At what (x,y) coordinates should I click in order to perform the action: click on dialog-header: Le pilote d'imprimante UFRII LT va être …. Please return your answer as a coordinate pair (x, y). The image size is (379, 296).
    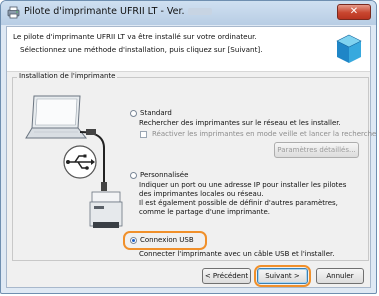
    Looking at the image, I should click on (188, 49).